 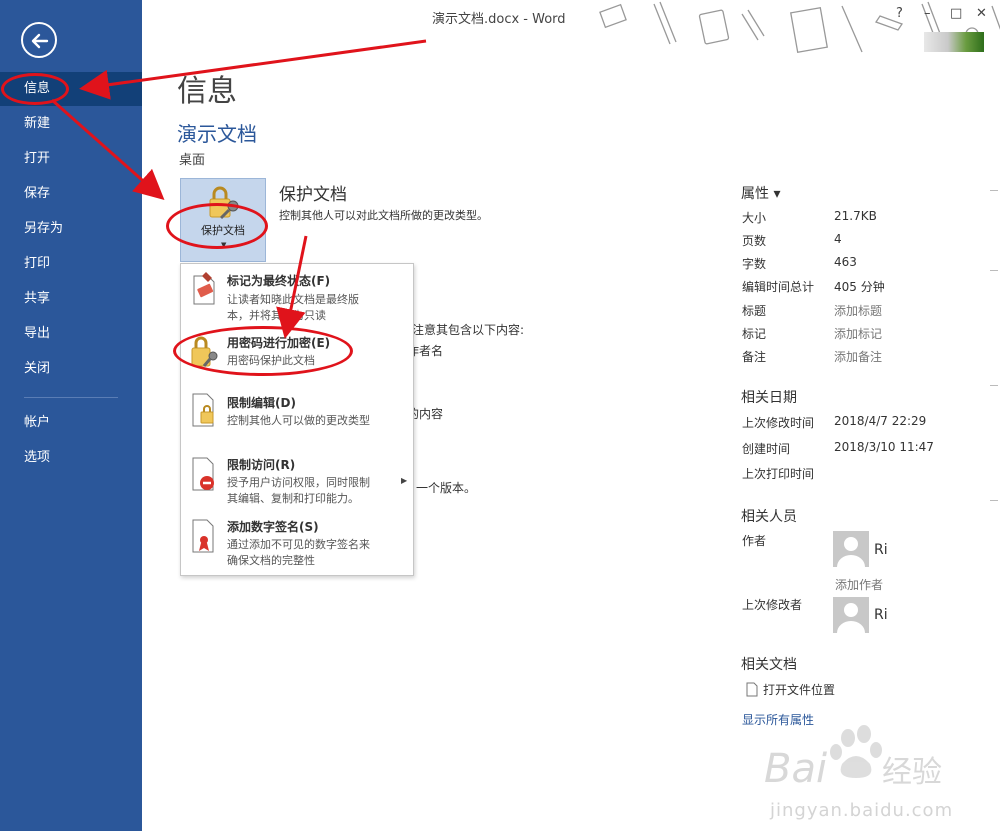 I want to click on nav-item-open: 打开, so click(x=71, y=159).